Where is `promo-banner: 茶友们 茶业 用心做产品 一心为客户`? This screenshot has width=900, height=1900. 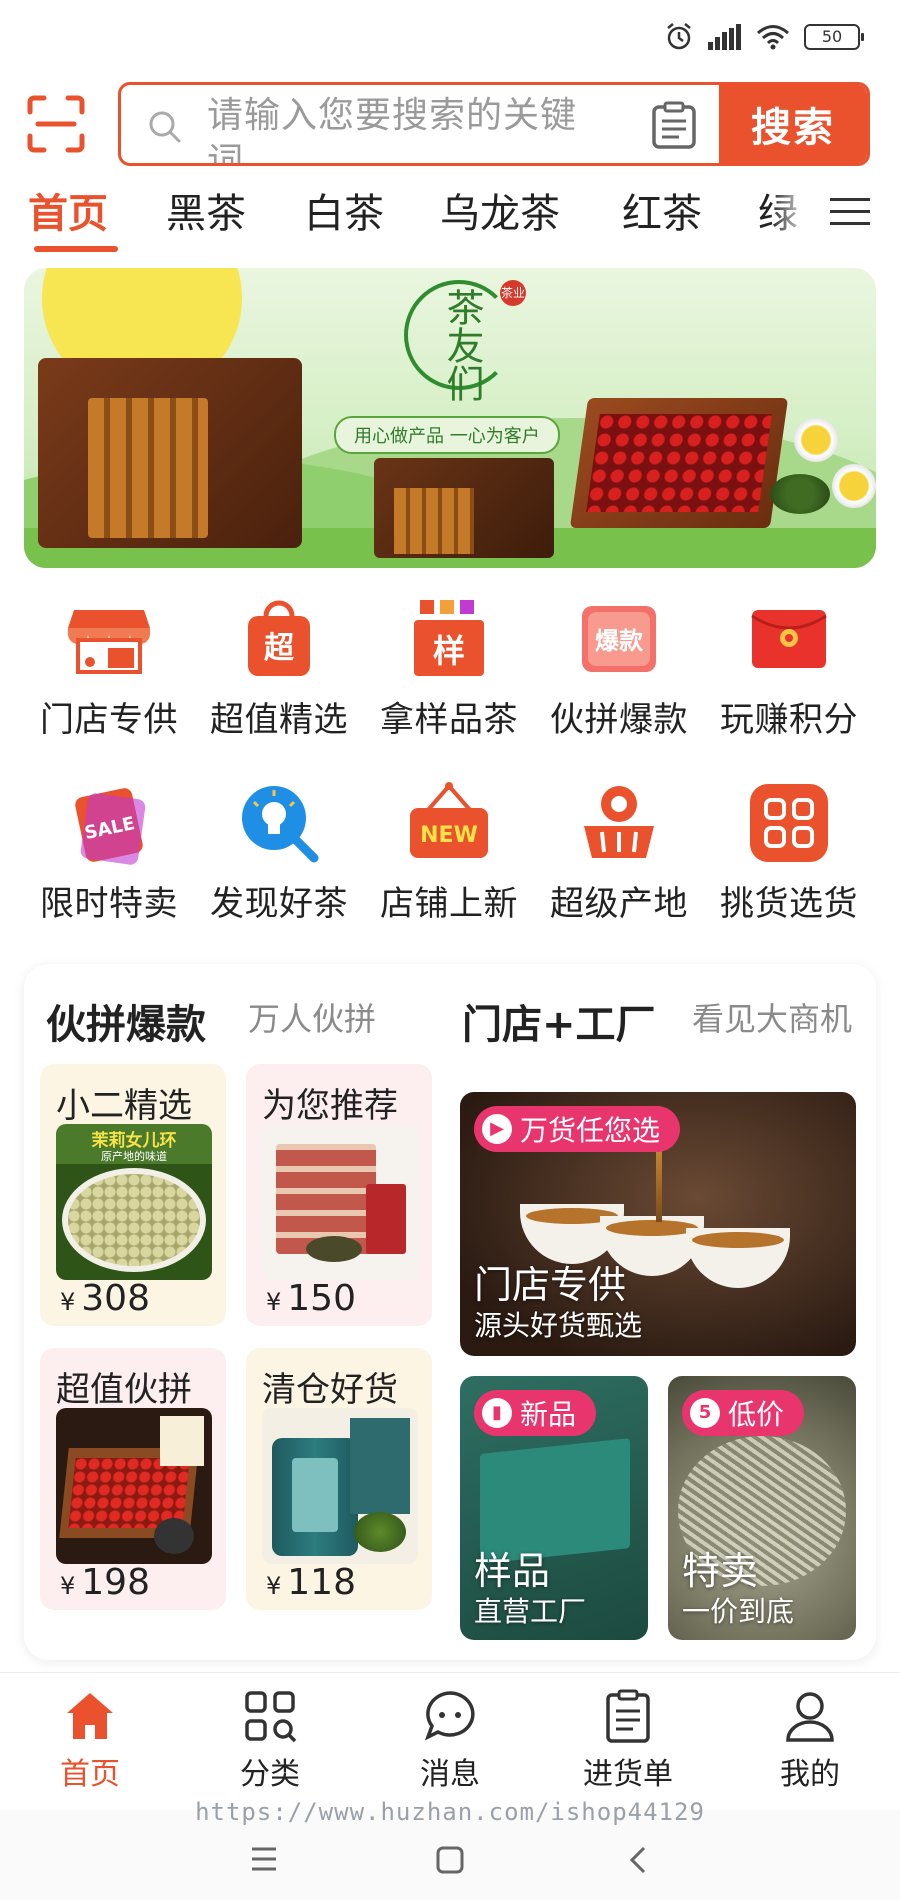
promo-banner: 茶友们 茶业 用心做产品 一心为客户 is located at coordinates (450, 418).